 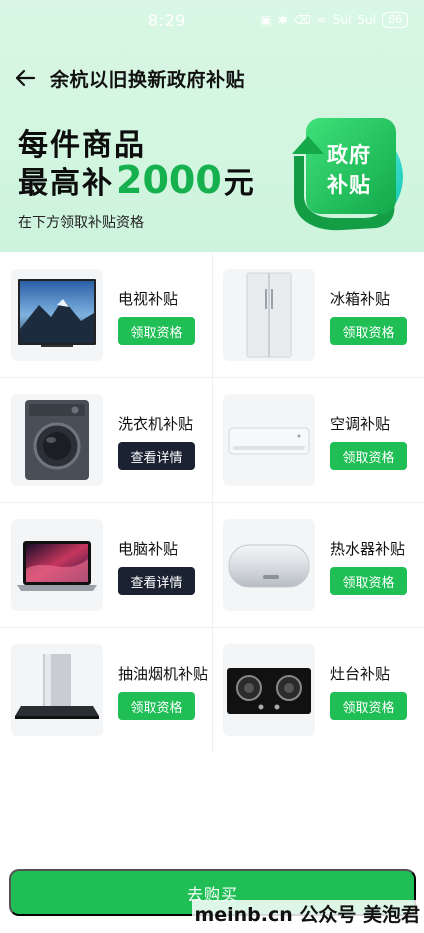 I want to click on laptop-icon, so click(x=57, y=566).